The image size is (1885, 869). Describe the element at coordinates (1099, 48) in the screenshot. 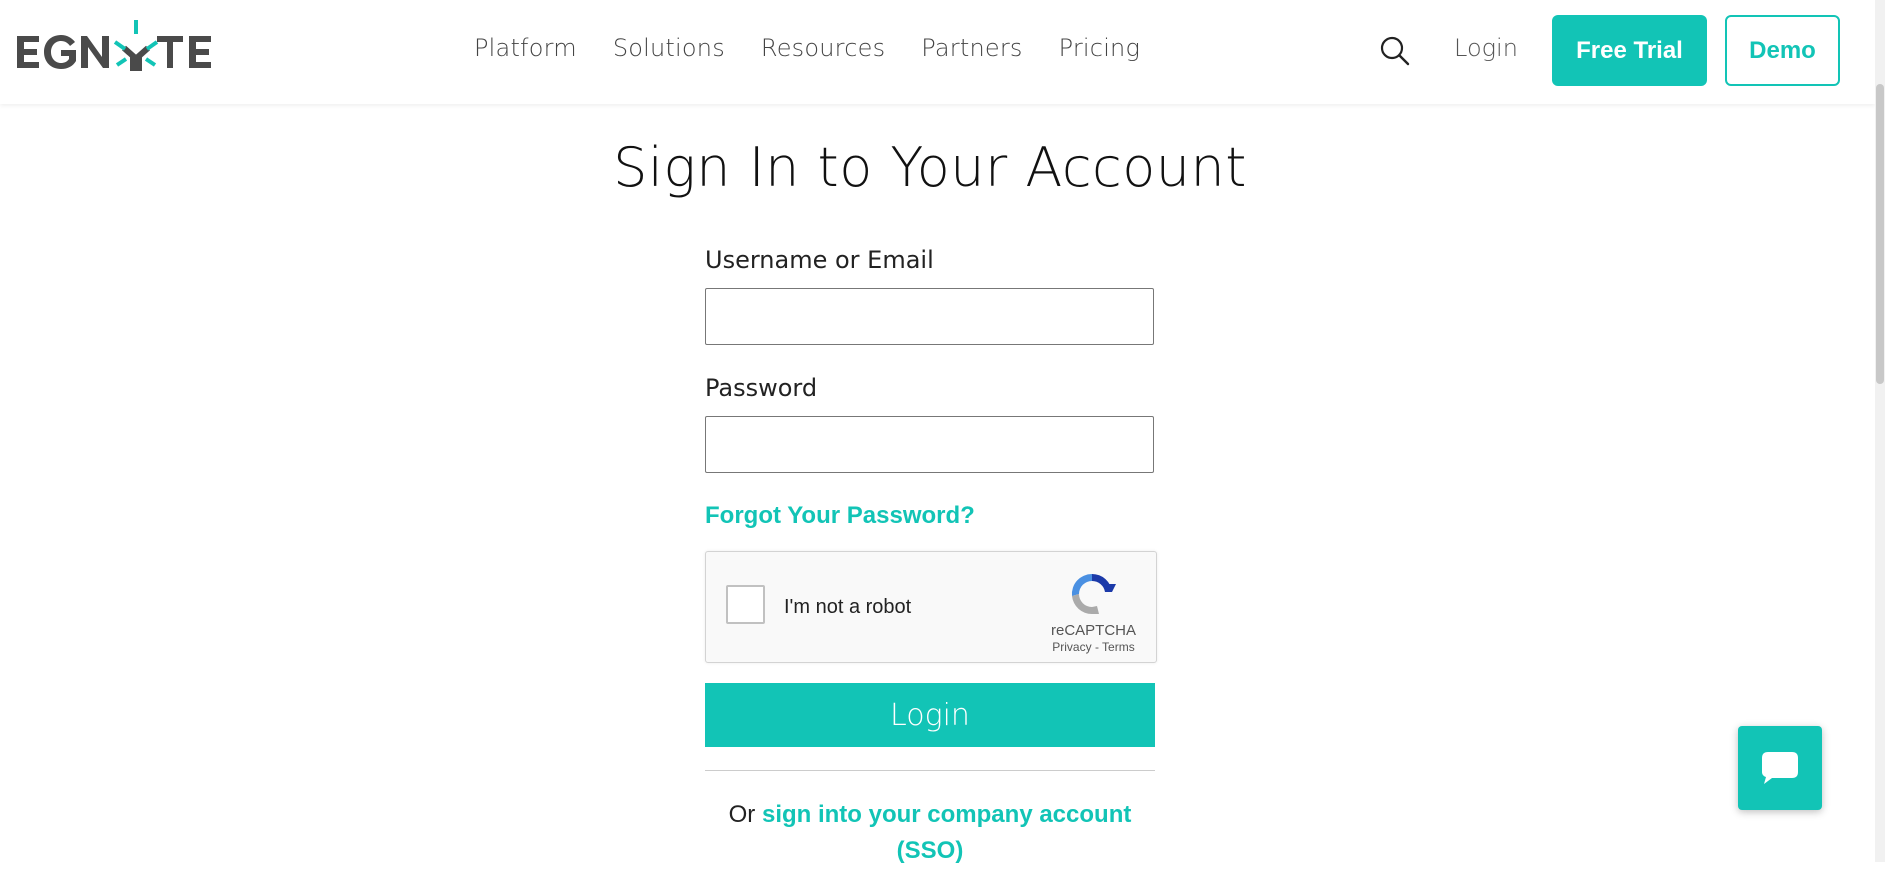

I see `nav-pricing: Pricing` at that location.